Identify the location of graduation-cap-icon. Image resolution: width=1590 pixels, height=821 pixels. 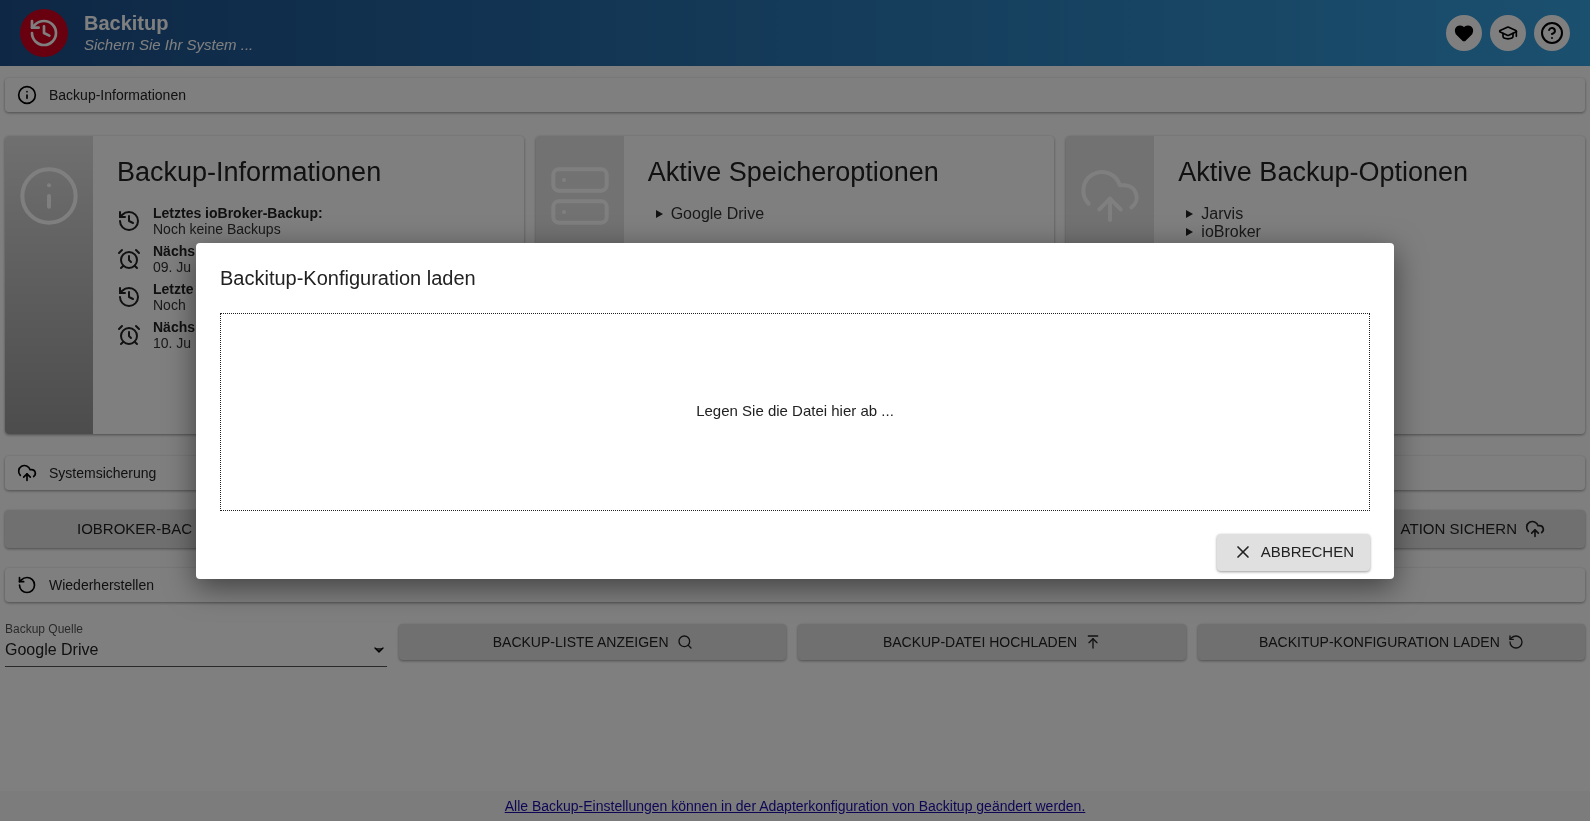
(1508, 33).